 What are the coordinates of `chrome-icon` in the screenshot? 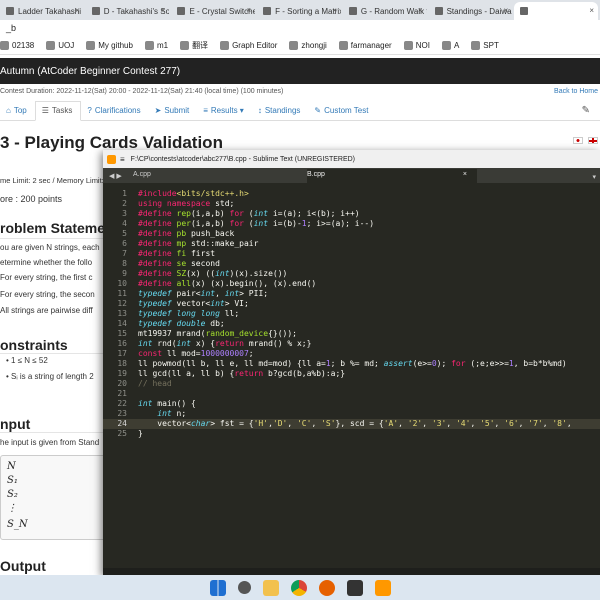 It's located at (298, 587).